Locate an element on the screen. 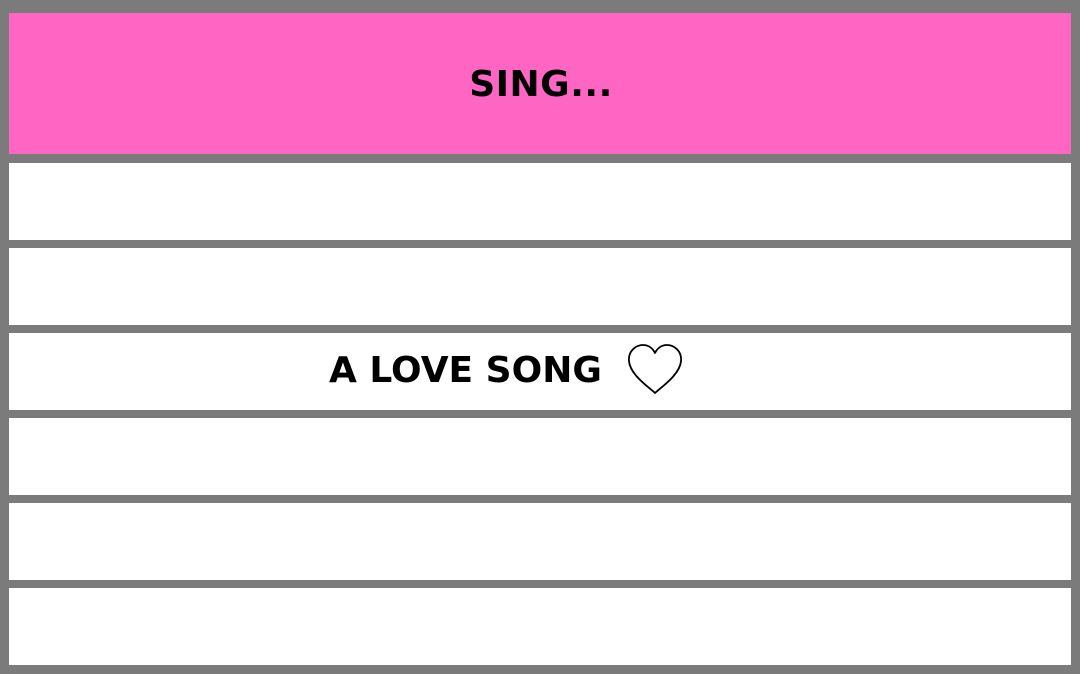  song-label: A LOVE SONG is located at coordinates (465, 370).